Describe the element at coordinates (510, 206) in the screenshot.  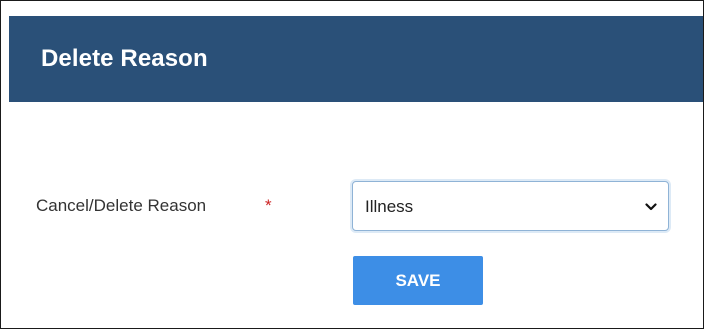
I see `reason-select: Illness` at that location.